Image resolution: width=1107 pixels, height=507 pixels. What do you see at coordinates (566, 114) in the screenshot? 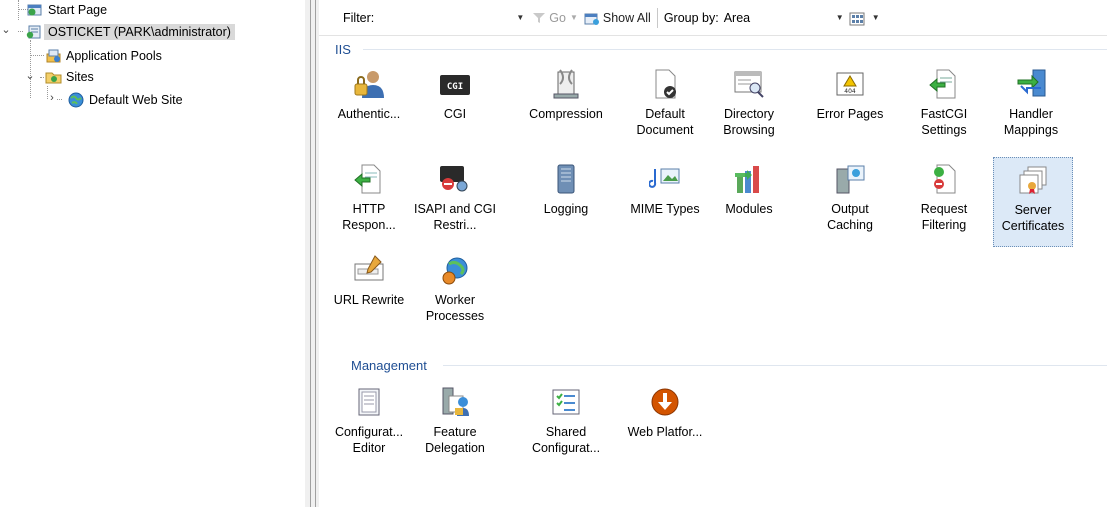
I see `feature-label: Compression` at bounding box center [566, 114].